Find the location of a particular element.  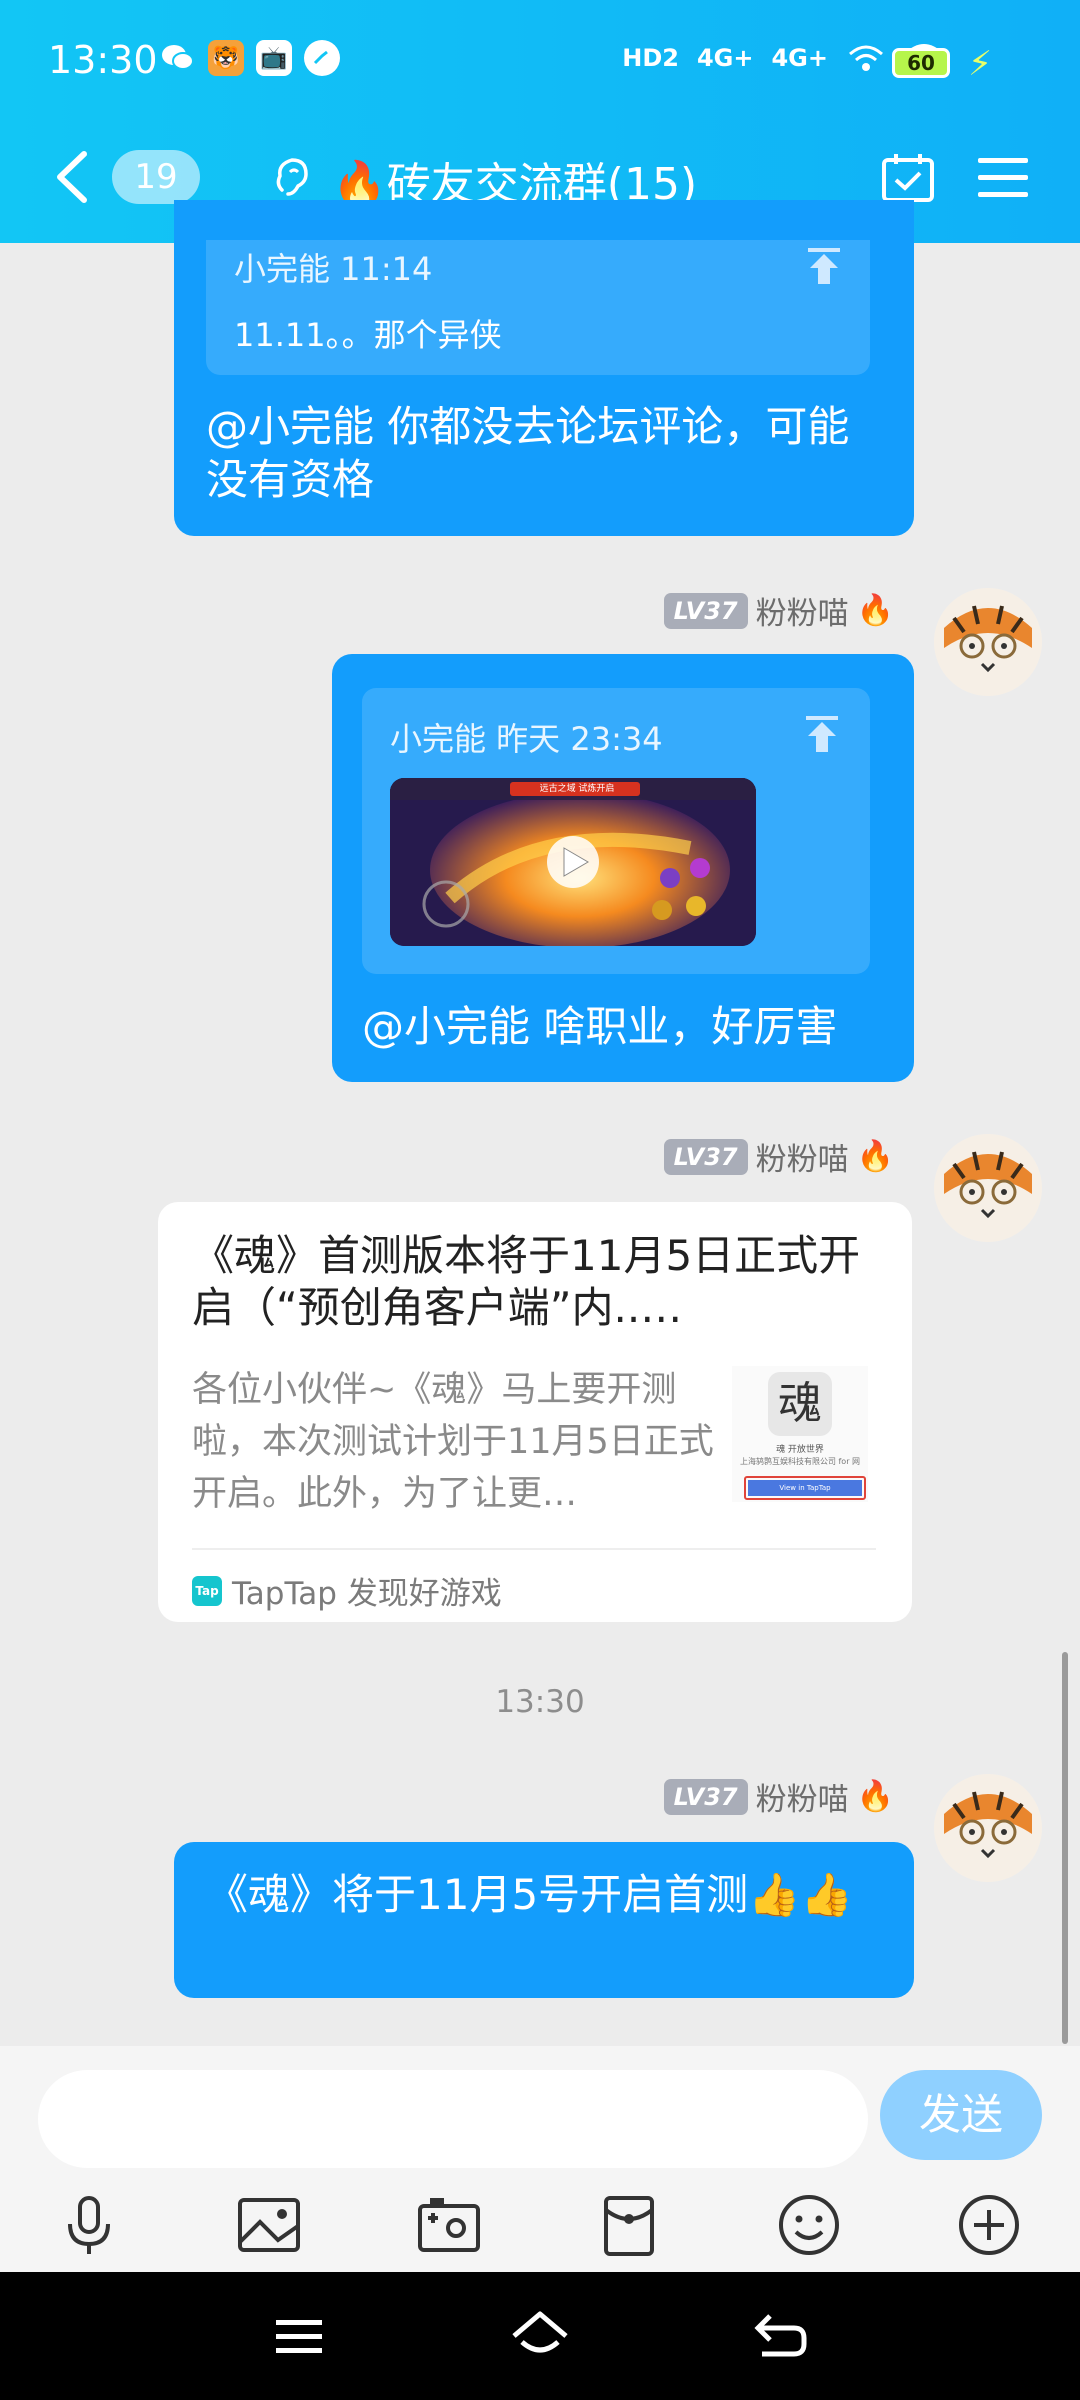

send-button: 发送 is located at coordinates (961, 2115).